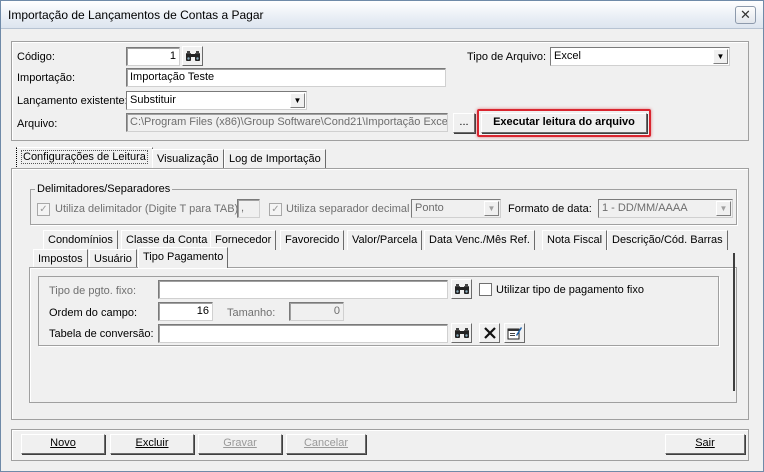 This screenshot has width=764, height=472. I want to click on novo-button: Novo, so click(63, 444).